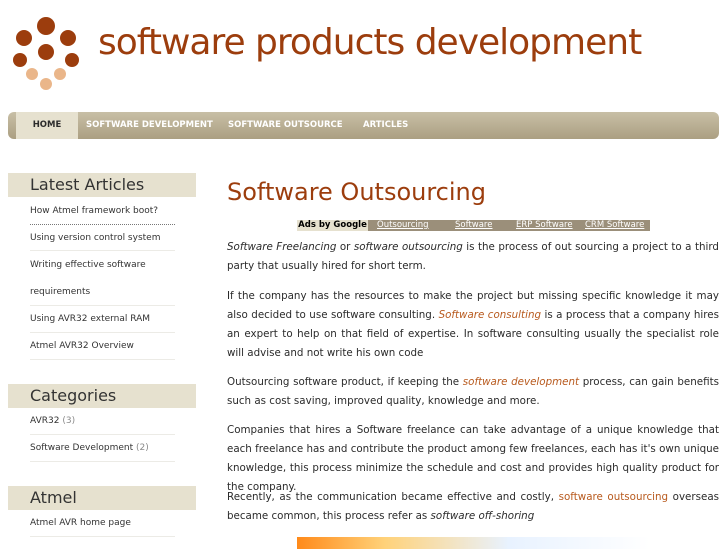  Describe the element at coordinates (332, 225) in the screenshot. I see `ads-by-google-label: Ads by Google` at that location.